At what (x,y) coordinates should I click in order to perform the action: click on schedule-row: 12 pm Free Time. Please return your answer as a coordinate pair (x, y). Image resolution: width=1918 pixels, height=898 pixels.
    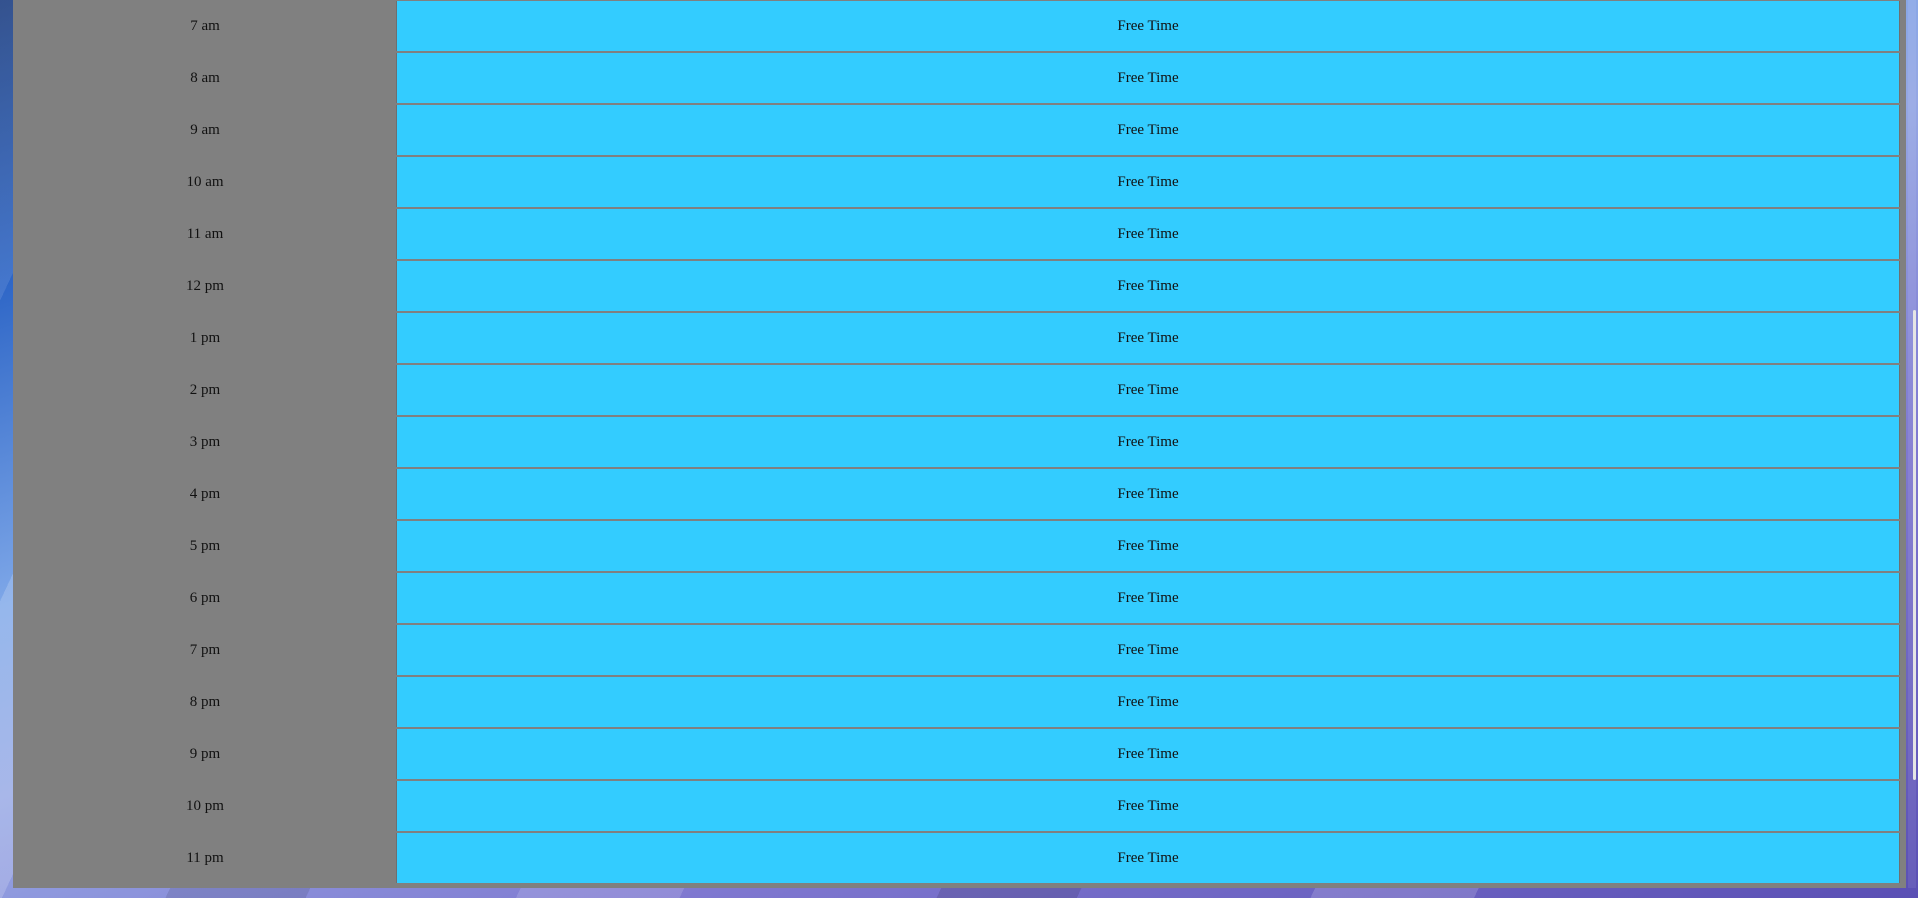
    Looking at the image, I should click on (959, 286).